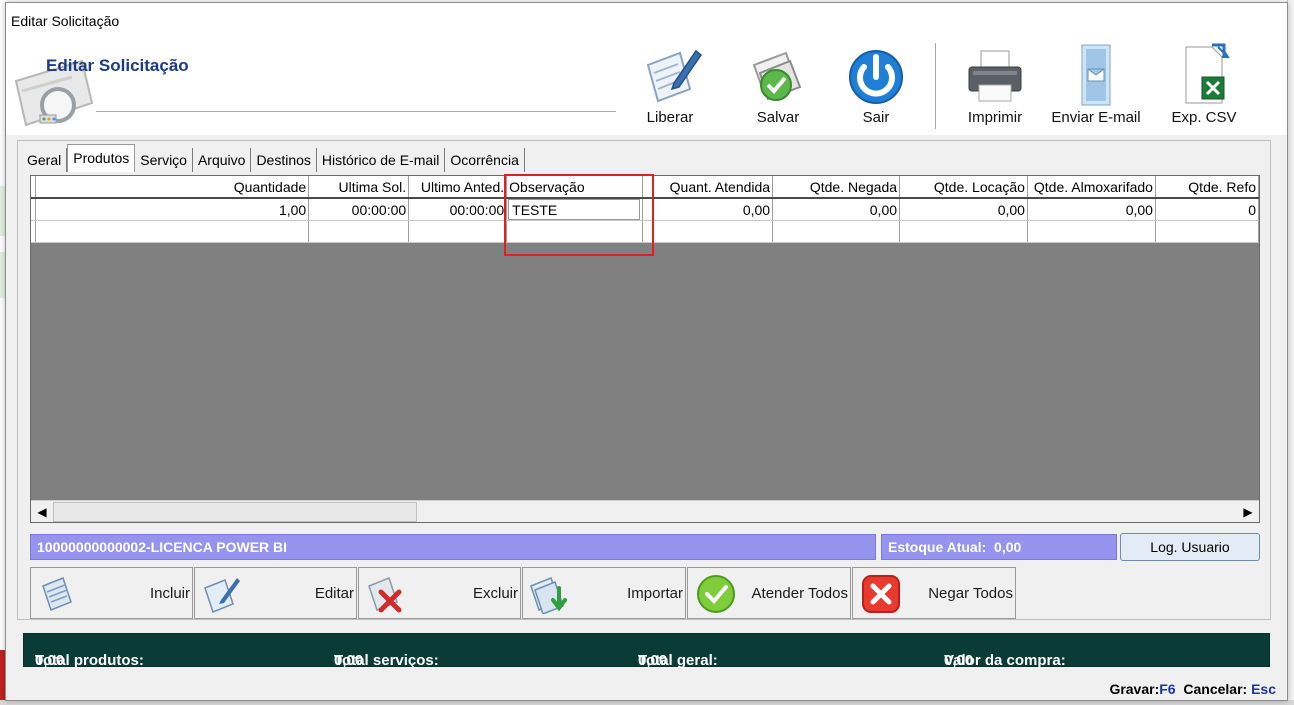  Describe the element at coordinates (836, 187) in the screenshot. I see `column-header: Qtde. Negada` at that location.